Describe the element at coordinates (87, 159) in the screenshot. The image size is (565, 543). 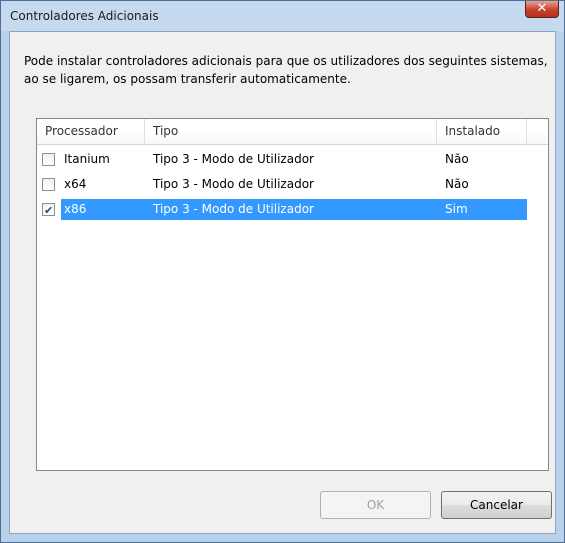
I see `row-processor: Itanium` at that location.